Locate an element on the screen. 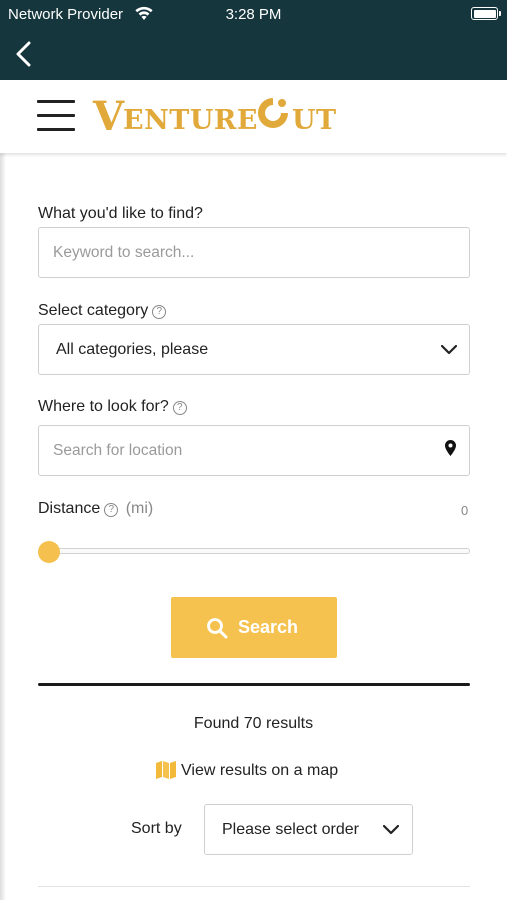  distance-unit: (mi) is located at coordinates (139, 508).